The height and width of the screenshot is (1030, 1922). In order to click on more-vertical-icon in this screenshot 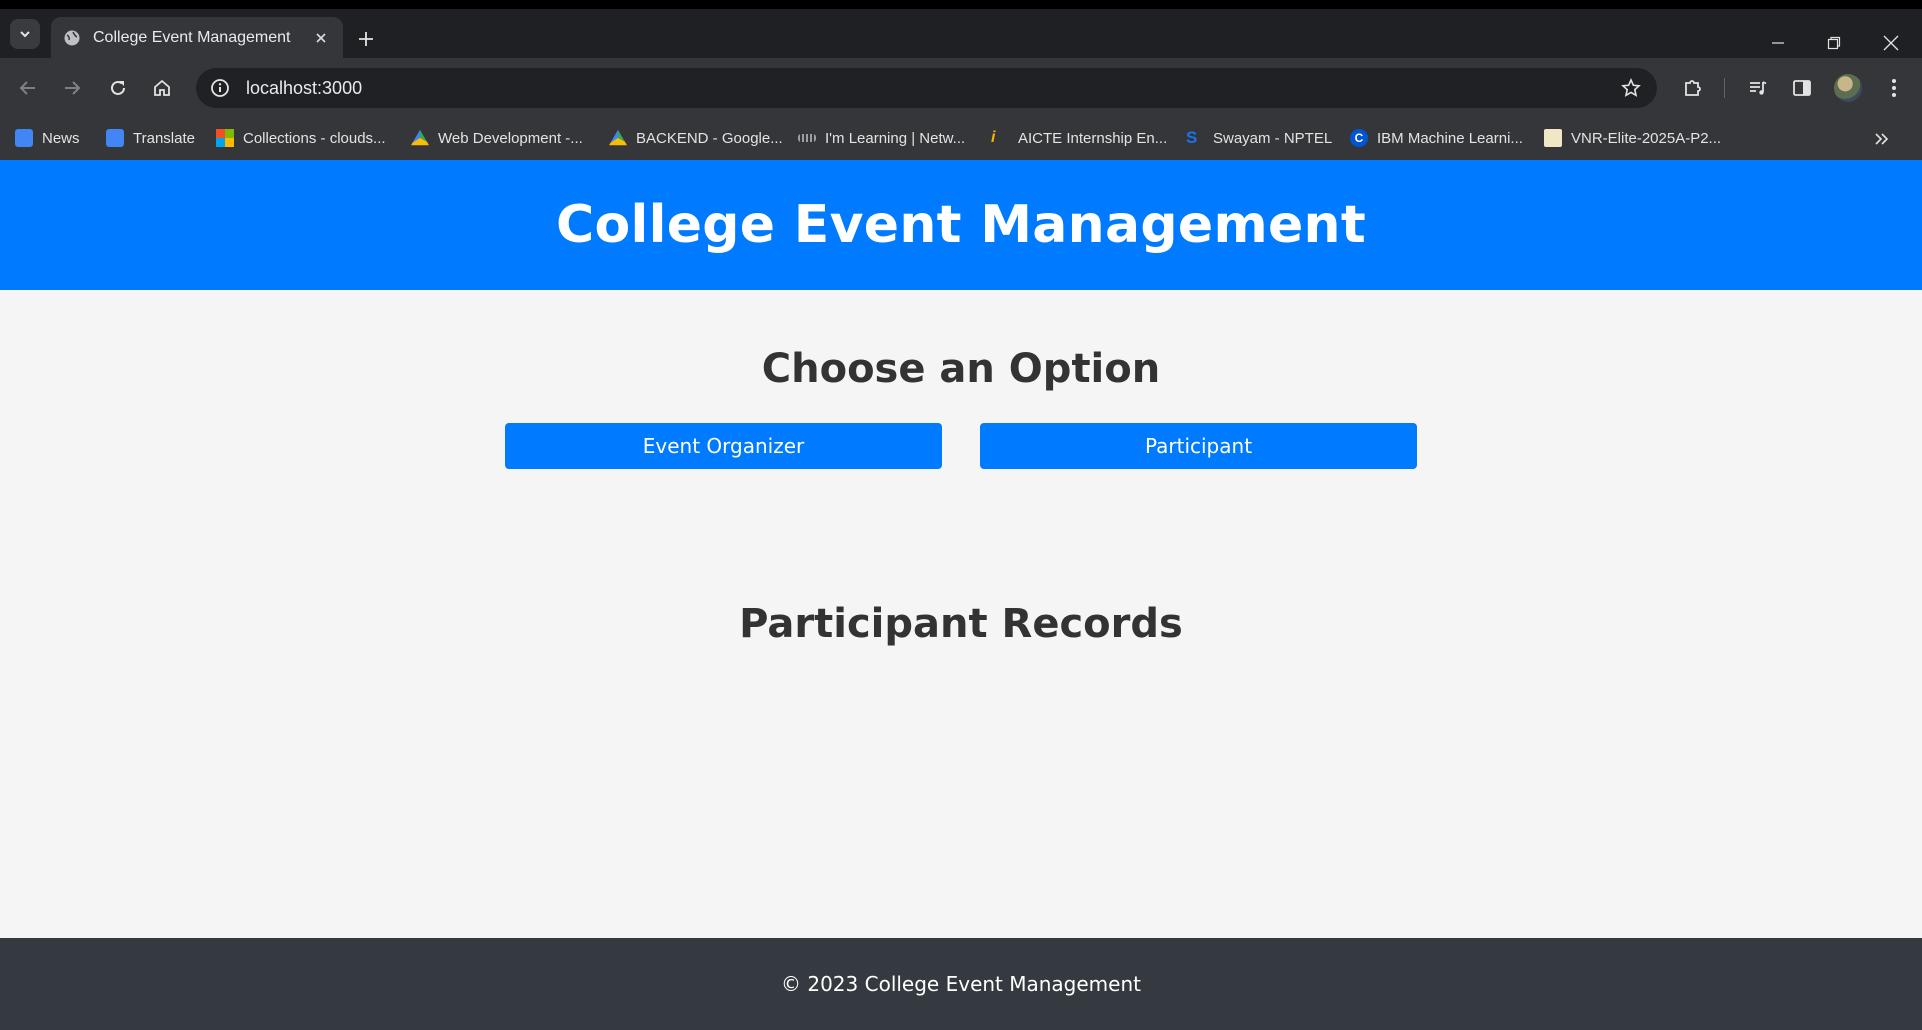, I will do `click(1894, 88)`.